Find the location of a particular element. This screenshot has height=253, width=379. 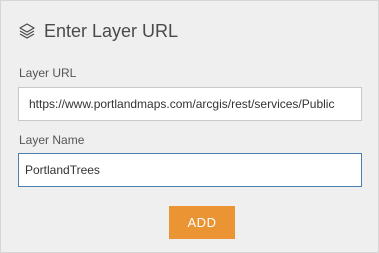

layer-name-input is located at coordinates (190, 170).